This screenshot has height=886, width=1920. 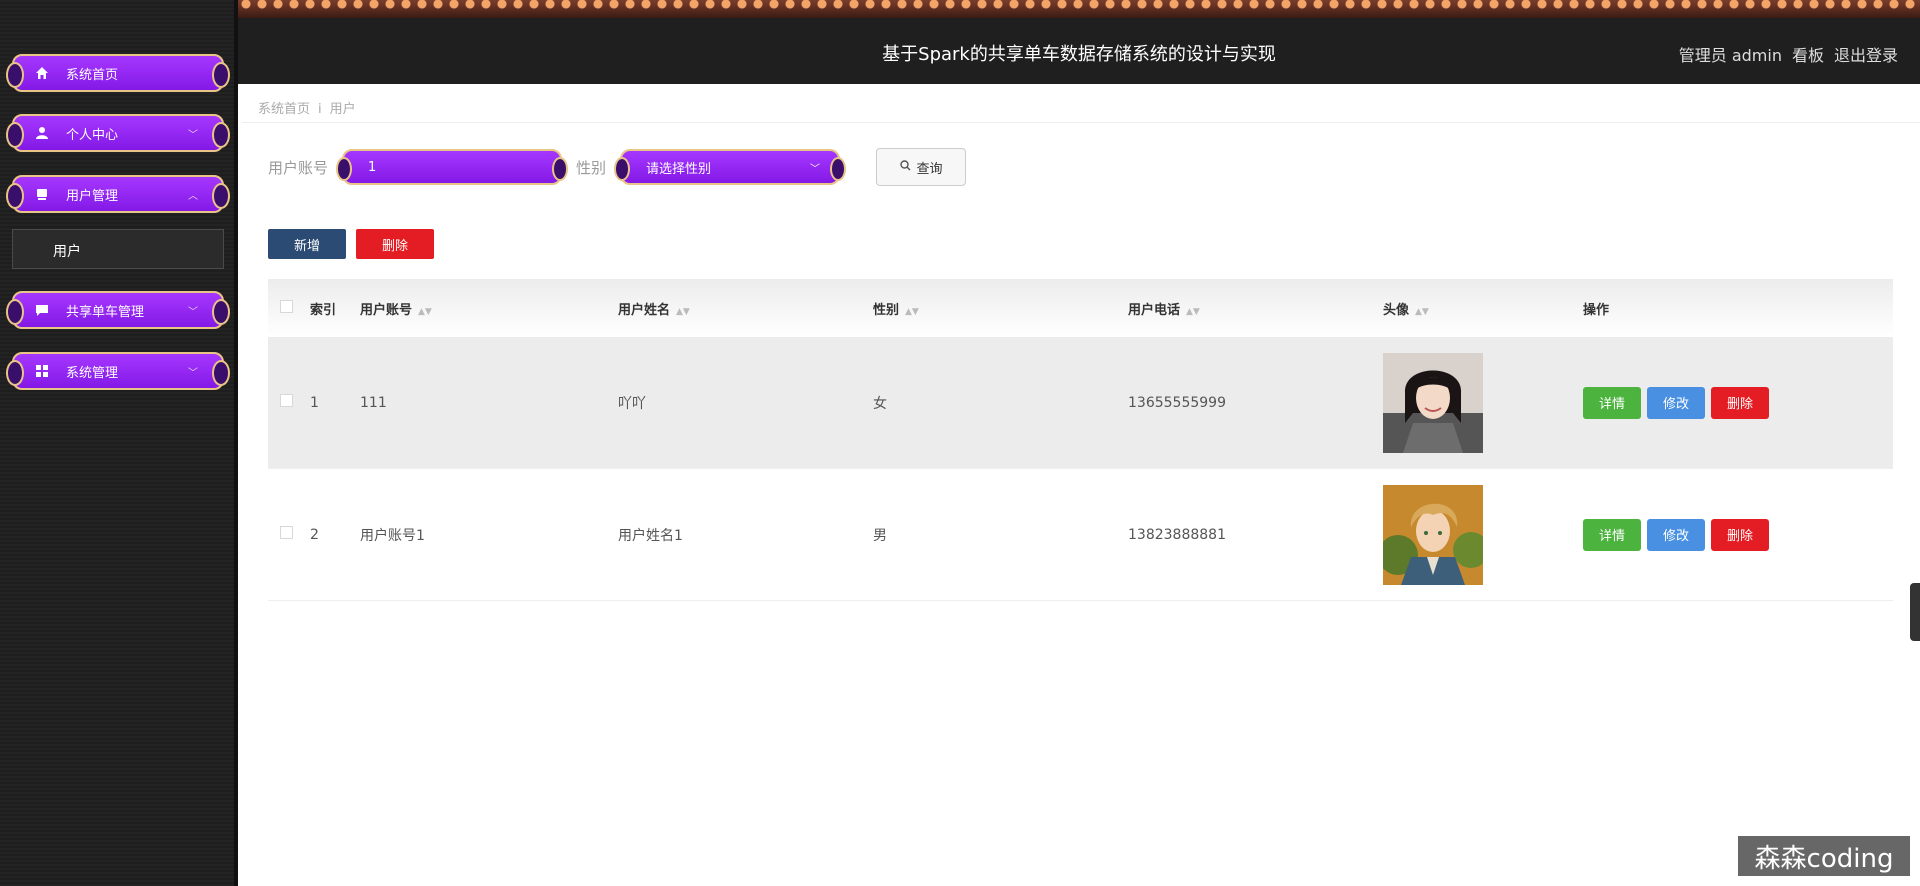 What do you see at coordinates (745, 308) in the screenshot?
I see `header-name: 用户姓名 ▲▼` at bounding box center [745, 308].